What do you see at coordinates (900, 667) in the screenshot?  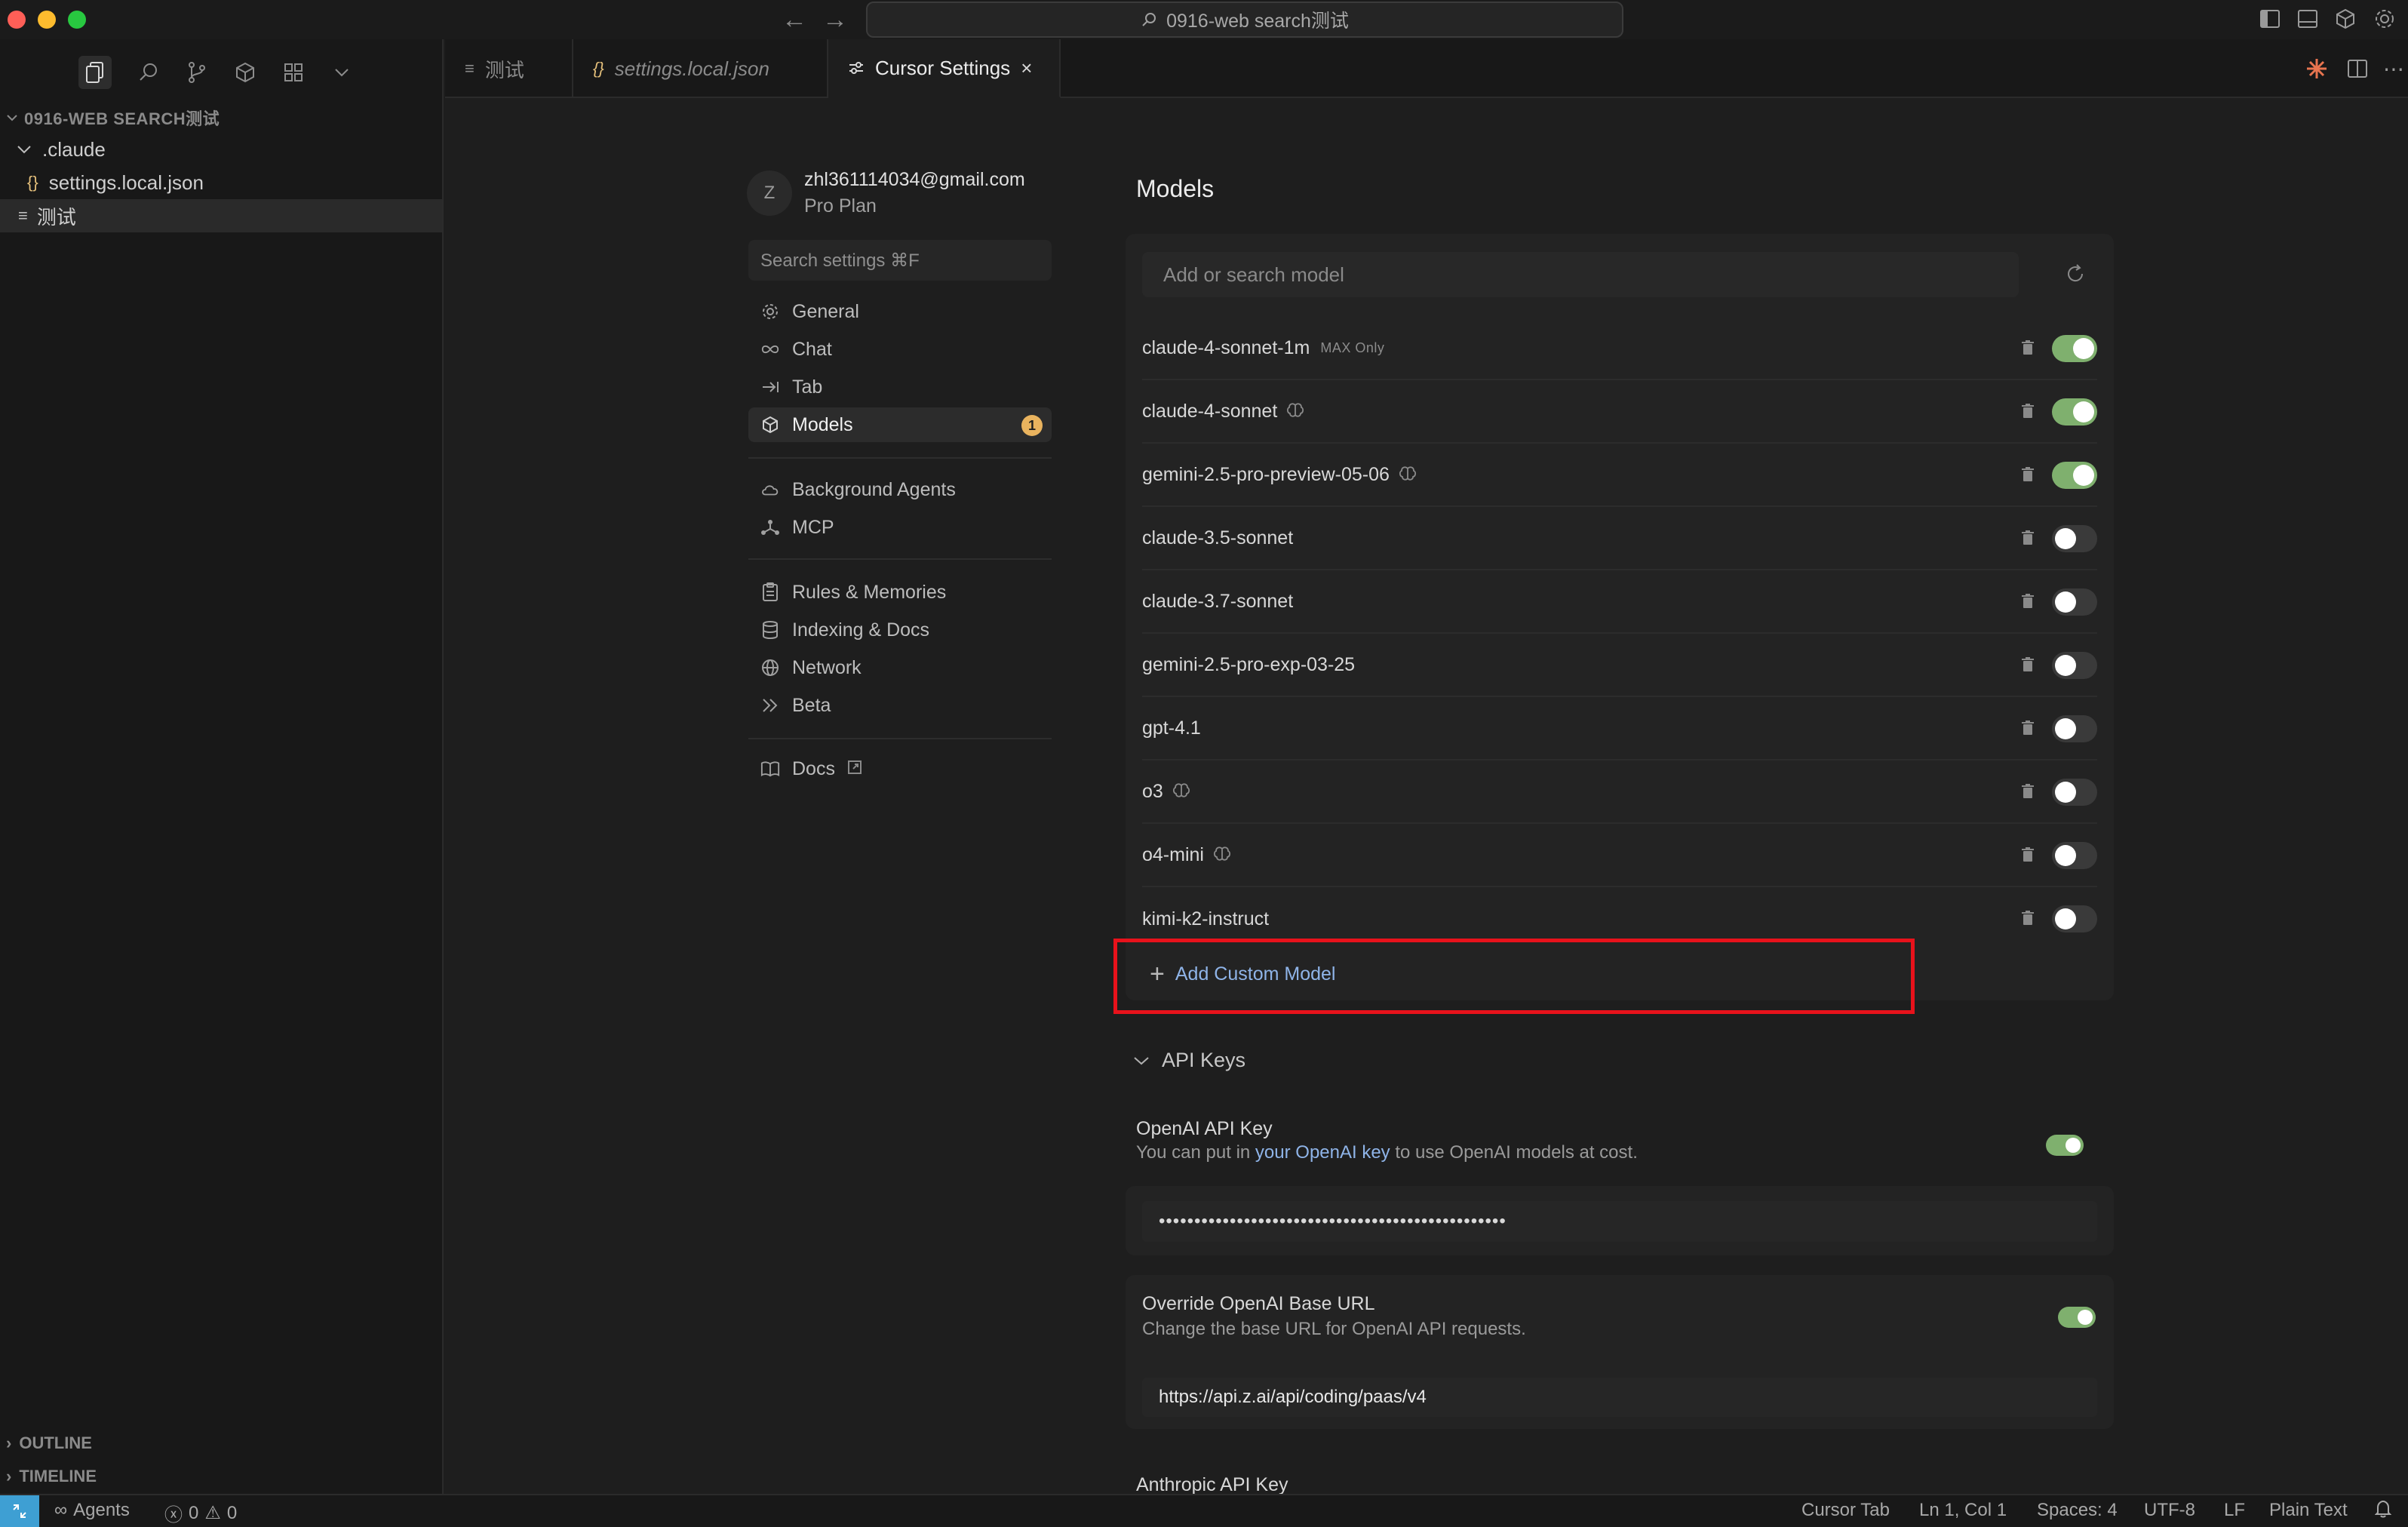 I see `nav-network: Network` at bounding box center [900, 667].